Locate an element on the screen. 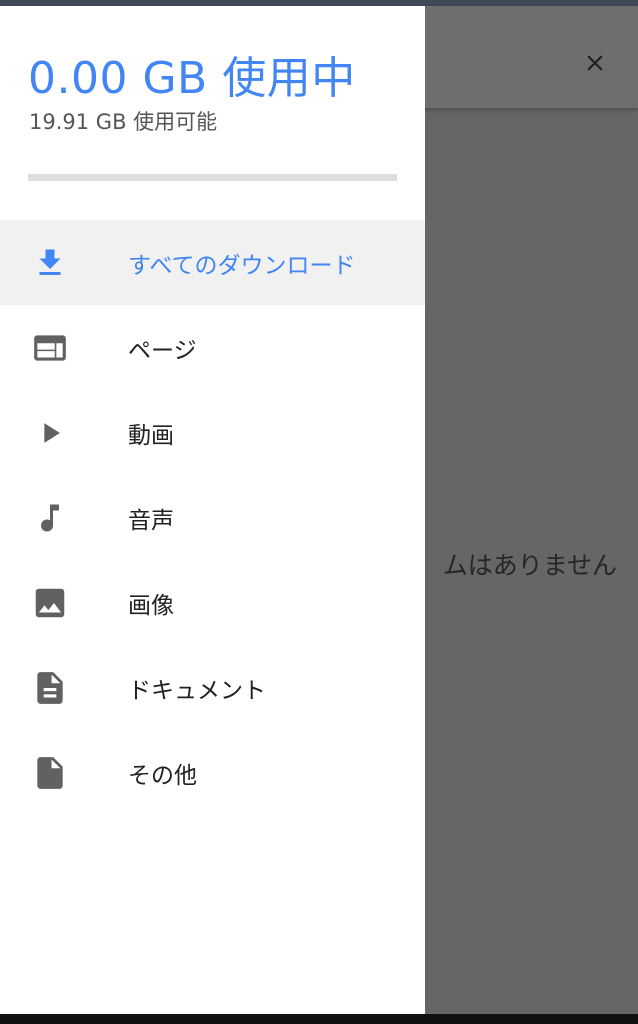 The image size is (638, 1024). menu-item-label: 音声 is located at coordinates (151, 520).